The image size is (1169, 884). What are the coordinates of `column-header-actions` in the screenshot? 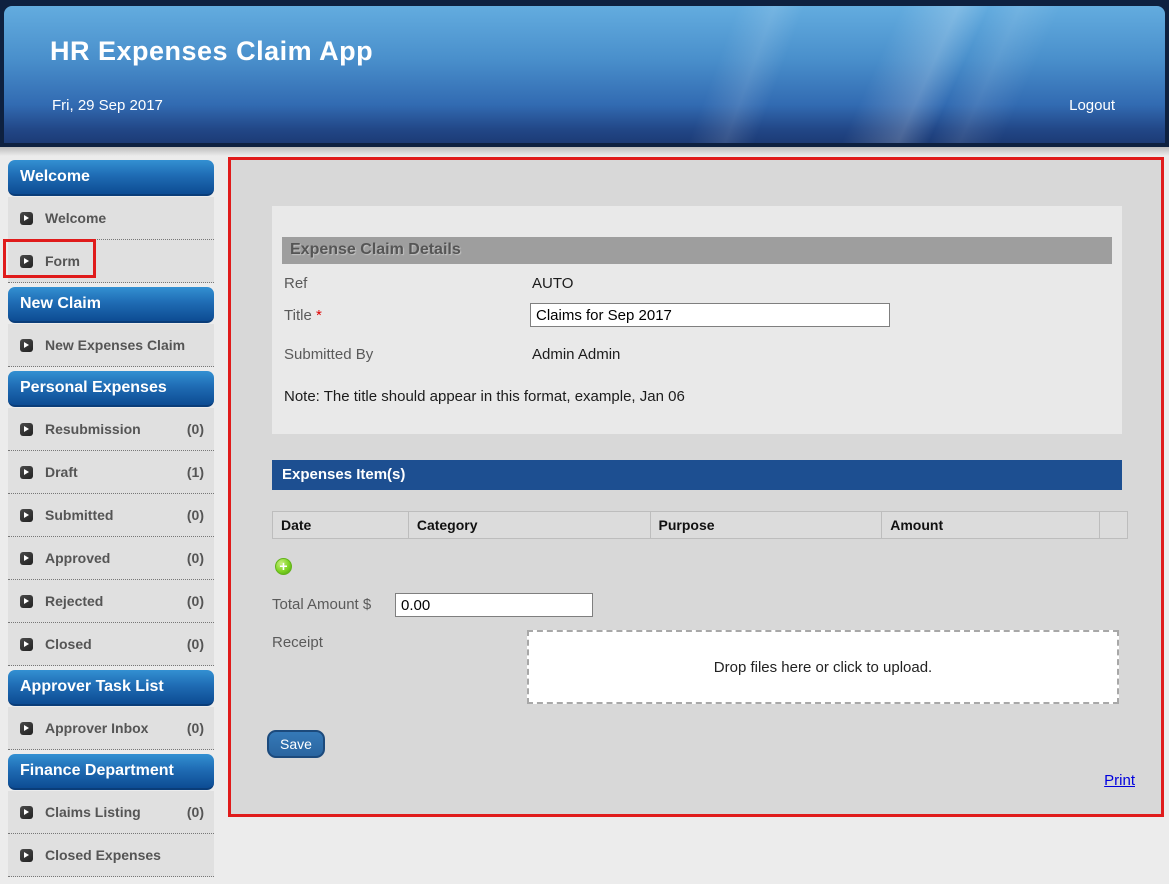 It's located at (1113, 525).